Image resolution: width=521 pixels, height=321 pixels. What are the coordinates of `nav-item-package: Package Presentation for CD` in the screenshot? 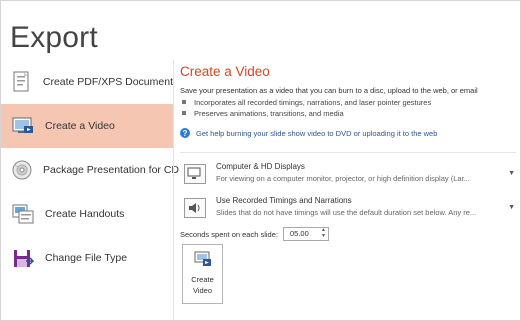 It's located at (90, 170).